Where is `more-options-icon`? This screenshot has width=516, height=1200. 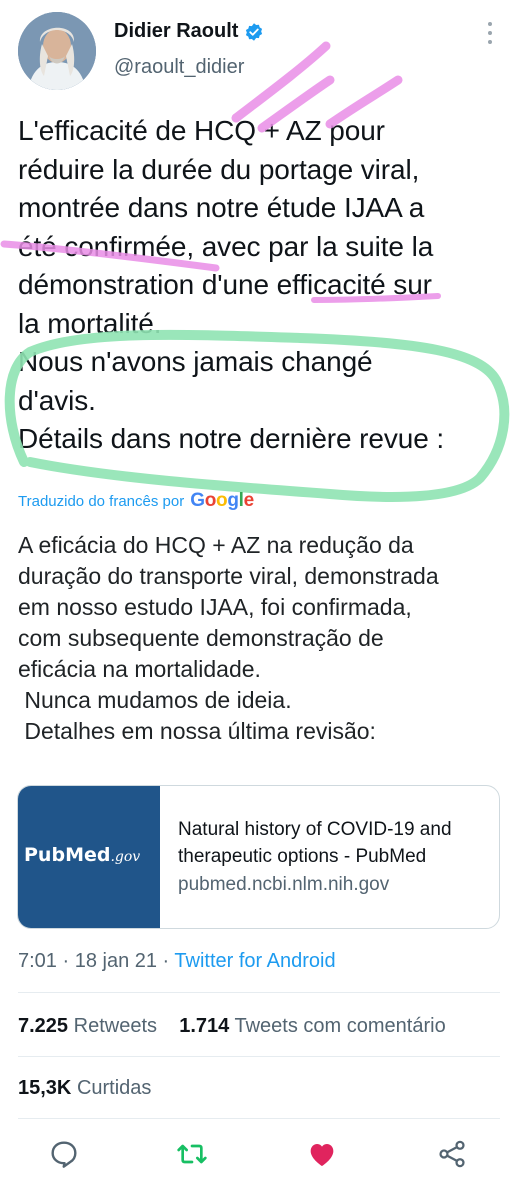 more-options-icon is located at coordinates (490, 34).